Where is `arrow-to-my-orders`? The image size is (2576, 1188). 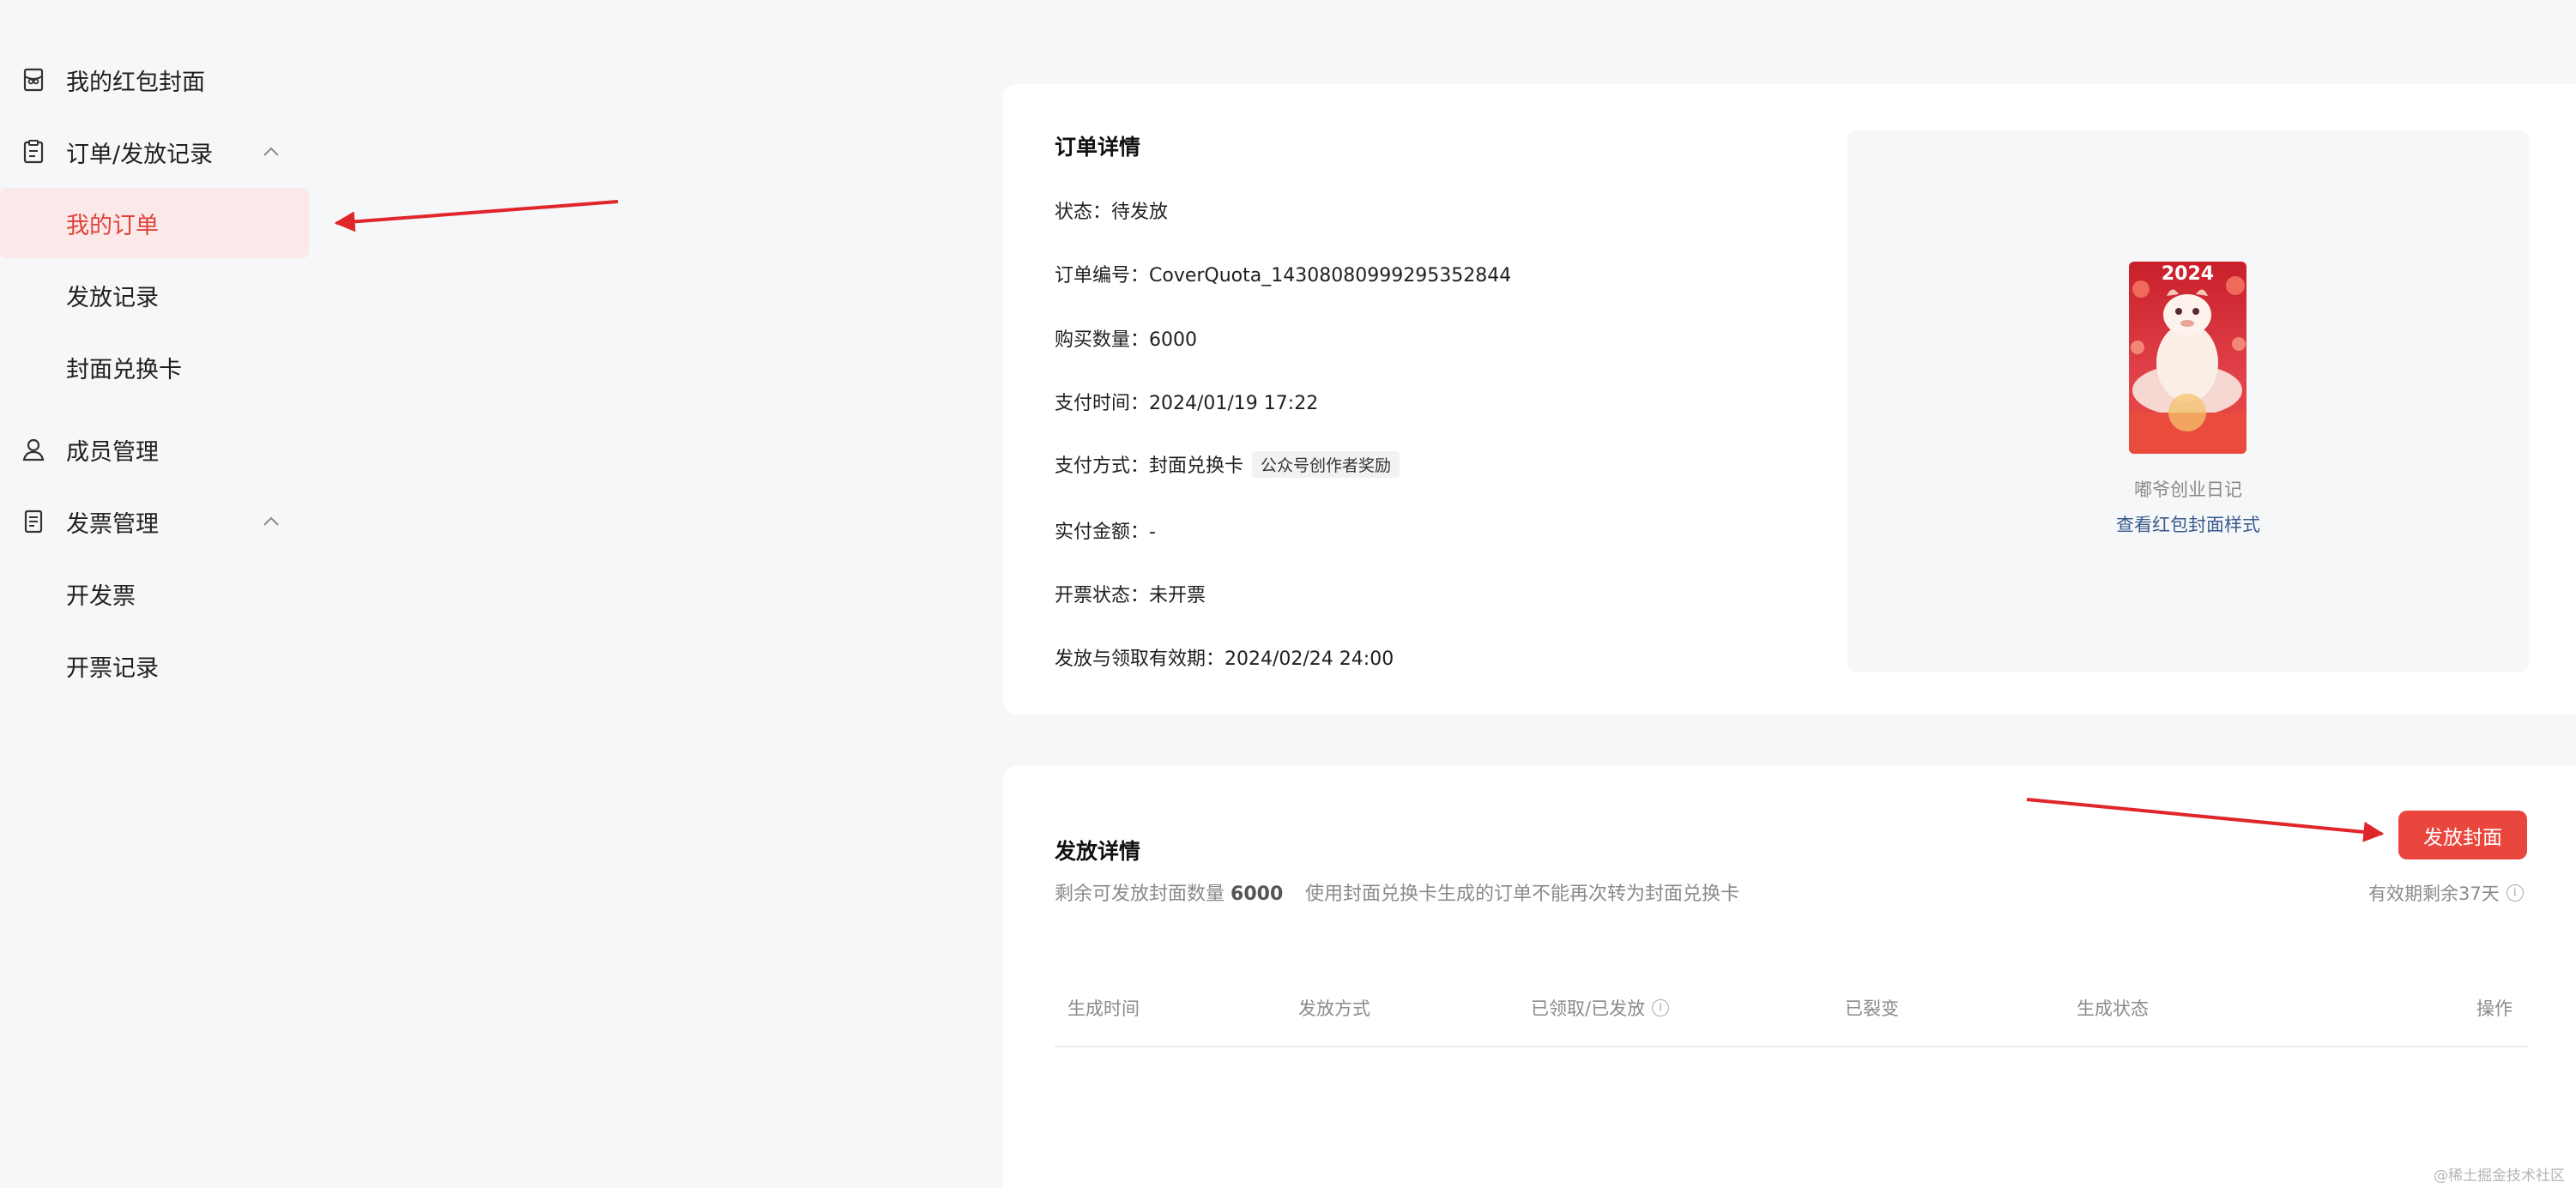 arrow-to-my-orders is located at coordinates (476, 216).